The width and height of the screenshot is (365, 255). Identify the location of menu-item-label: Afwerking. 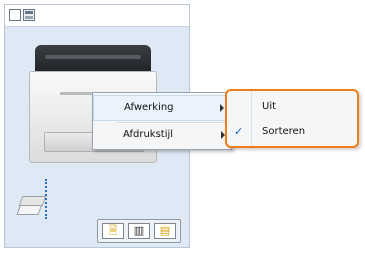
(149, 107).